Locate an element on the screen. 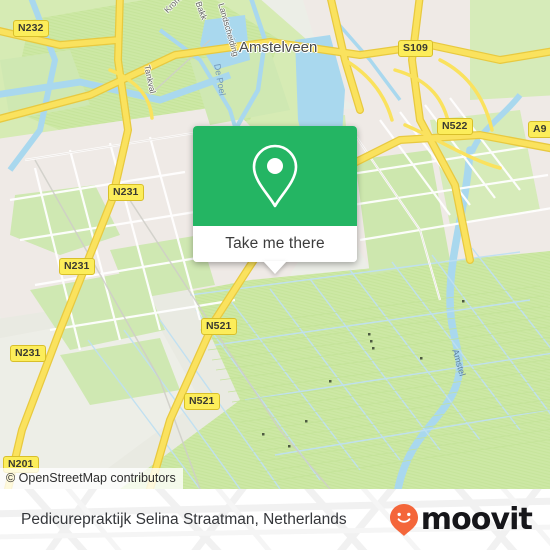  road-shield-a9: A9 is located at coordinates (539, 129).